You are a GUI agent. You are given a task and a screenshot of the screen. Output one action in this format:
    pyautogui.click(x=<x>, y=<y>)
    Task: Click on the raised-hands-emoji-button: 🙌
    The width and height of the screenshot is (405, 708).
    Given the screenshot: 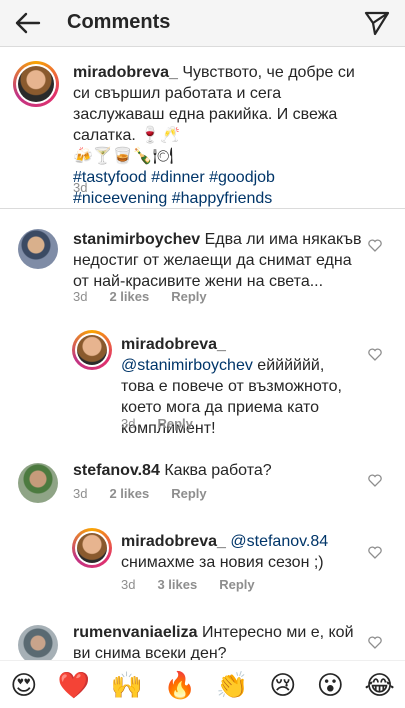 What is the action you would take?
    pyautogui.click(x=127, y=685)
    